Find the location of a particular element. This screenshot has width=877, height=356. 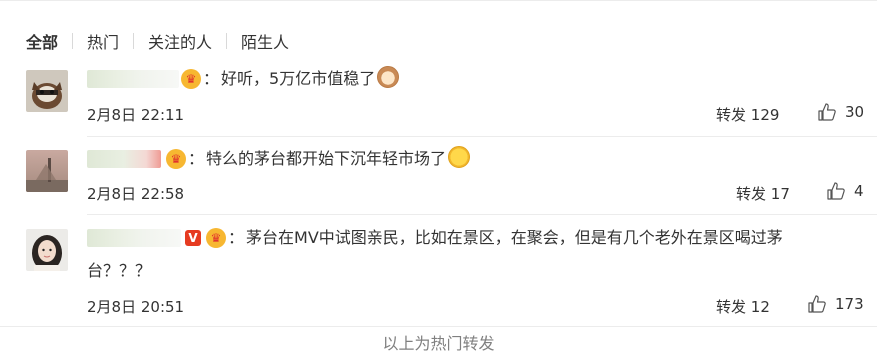

repost-button: 转发 129 is located at coordinates (747, 114).